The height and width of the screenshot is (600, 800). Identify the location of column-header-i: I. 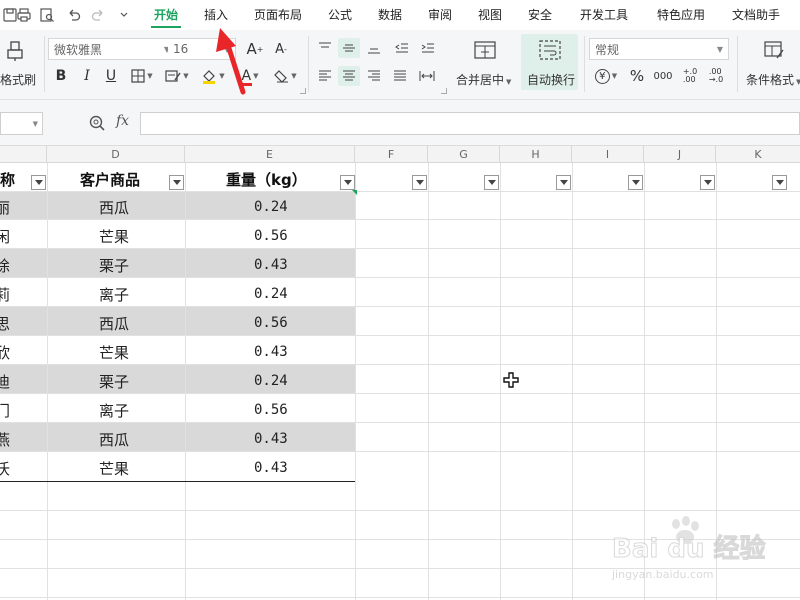
(608, 154).